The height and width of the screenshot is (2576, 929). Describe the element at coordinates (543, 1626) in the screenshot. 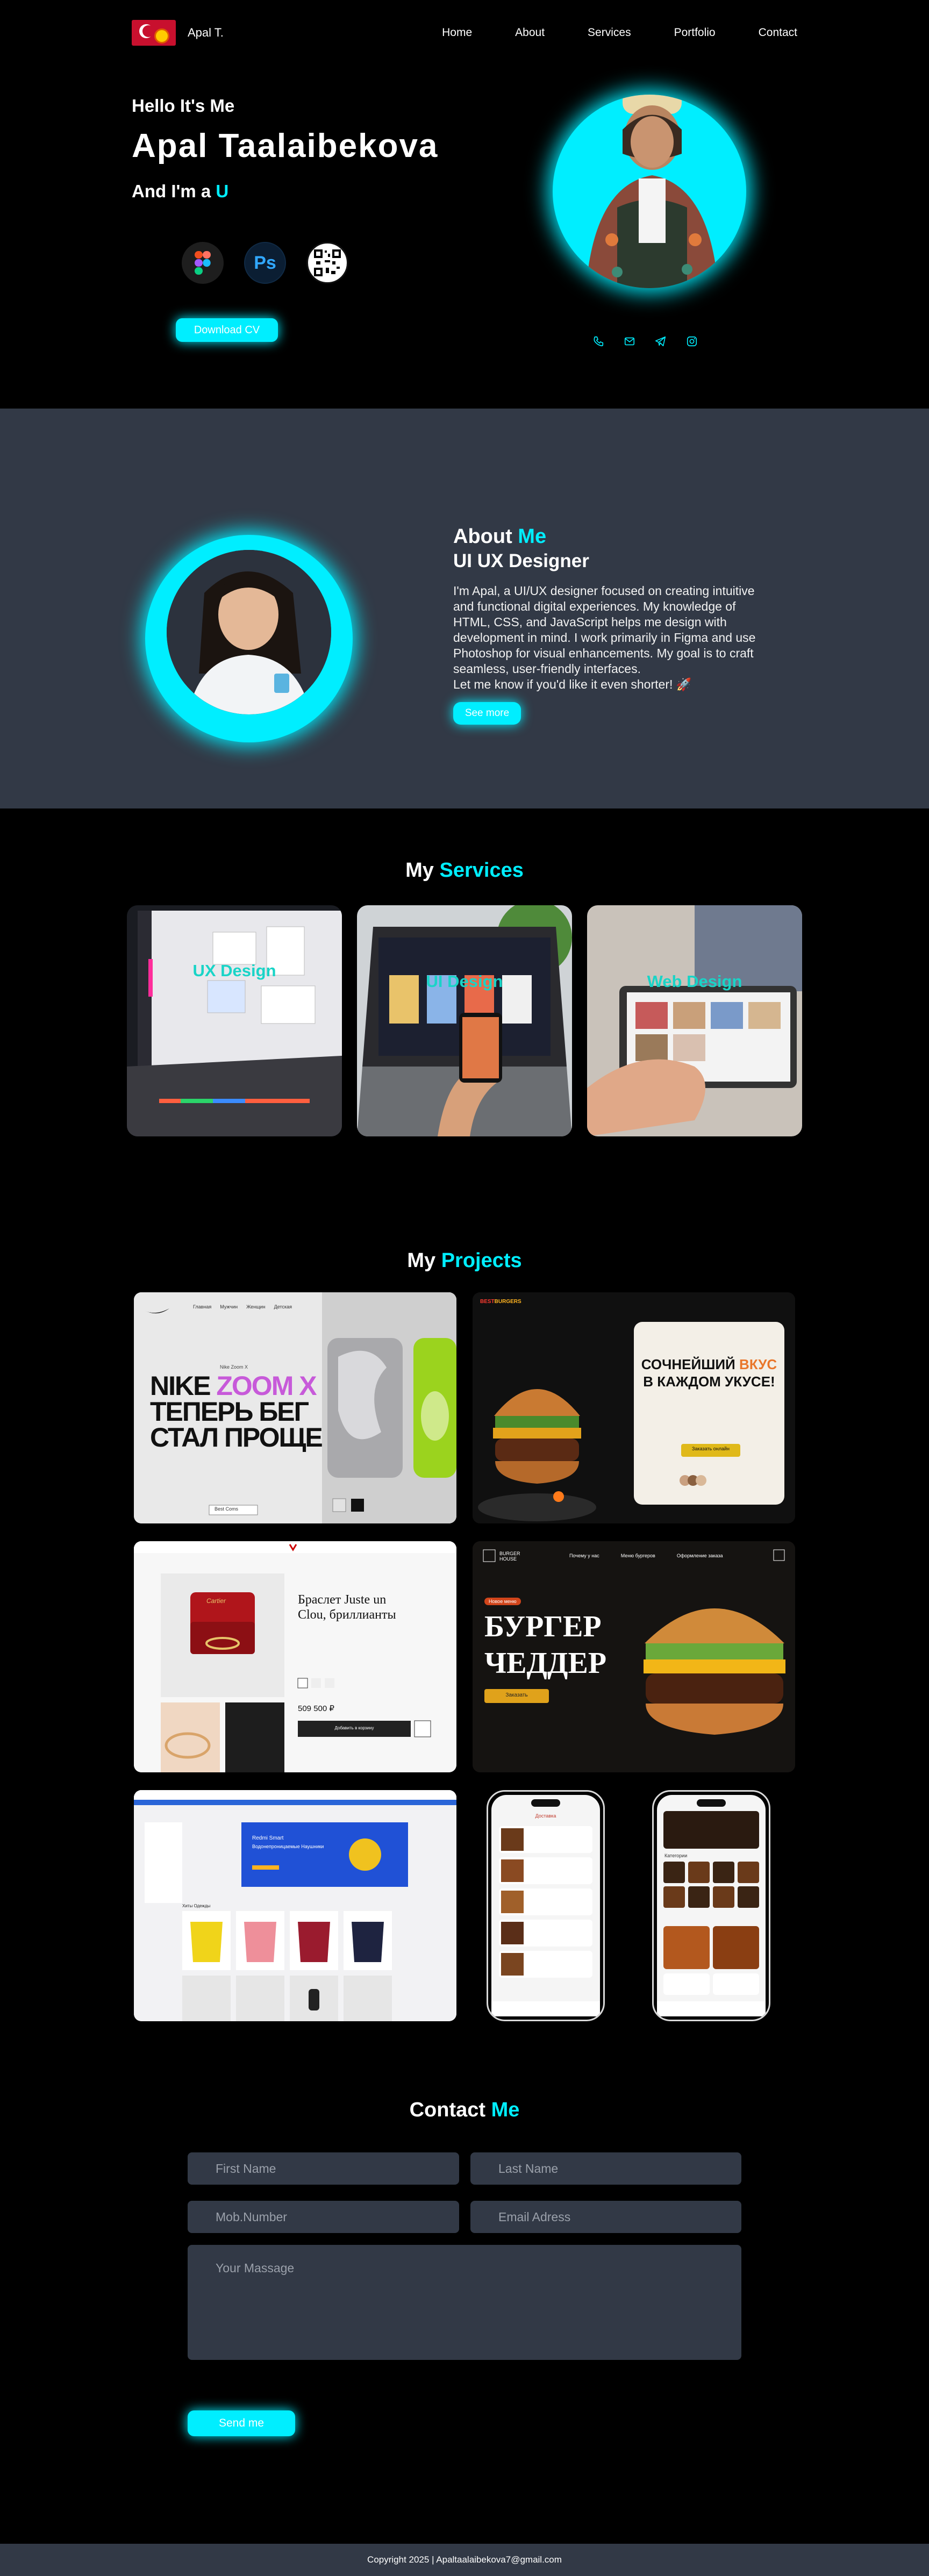

I see `burger2-line-1: БУРГЕР` at that location.